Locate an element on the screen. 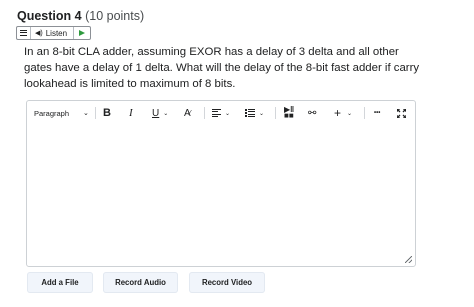 The height and width of the screenshot is (307, 474). link-button: ⚯ is located at coordinates (312, 113).